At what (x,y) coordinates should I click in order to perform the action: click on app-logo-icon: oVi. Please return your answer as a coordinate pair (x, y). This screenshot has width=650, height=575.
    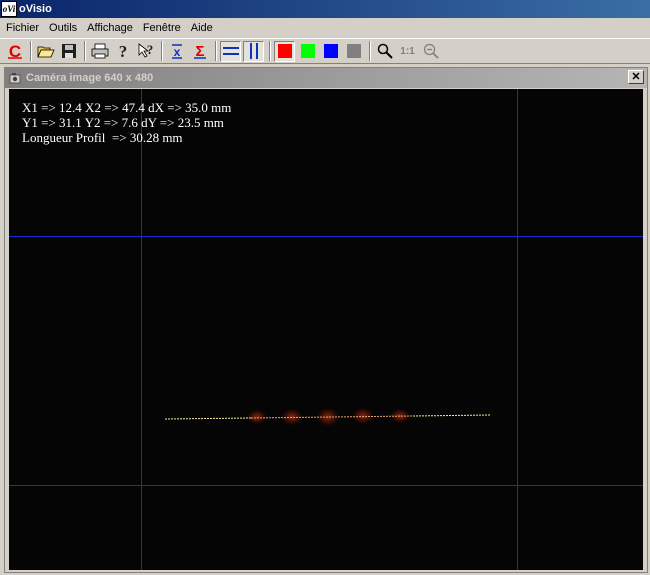
    Looking at the image, I should click on (9, 9).